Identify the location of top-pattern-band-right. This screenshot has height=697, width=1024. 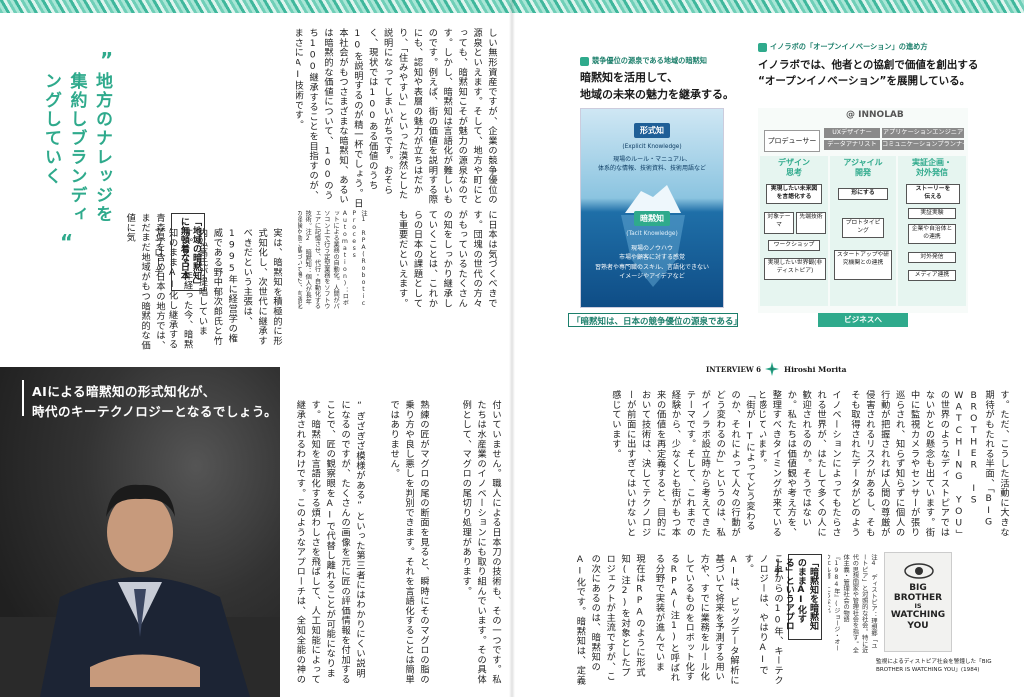
(768, 6).